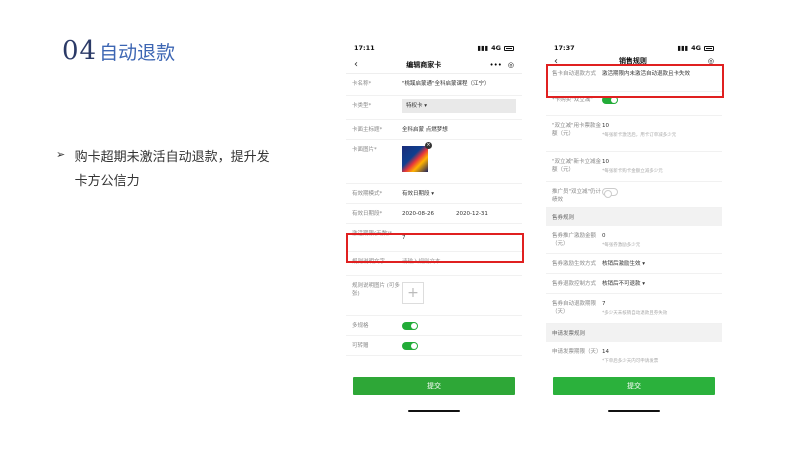 The image size is (800, 450). Describe the element at coordinates (364, 150) in the screenshot. I see `card-image-label: 卡面图片*` at that location.